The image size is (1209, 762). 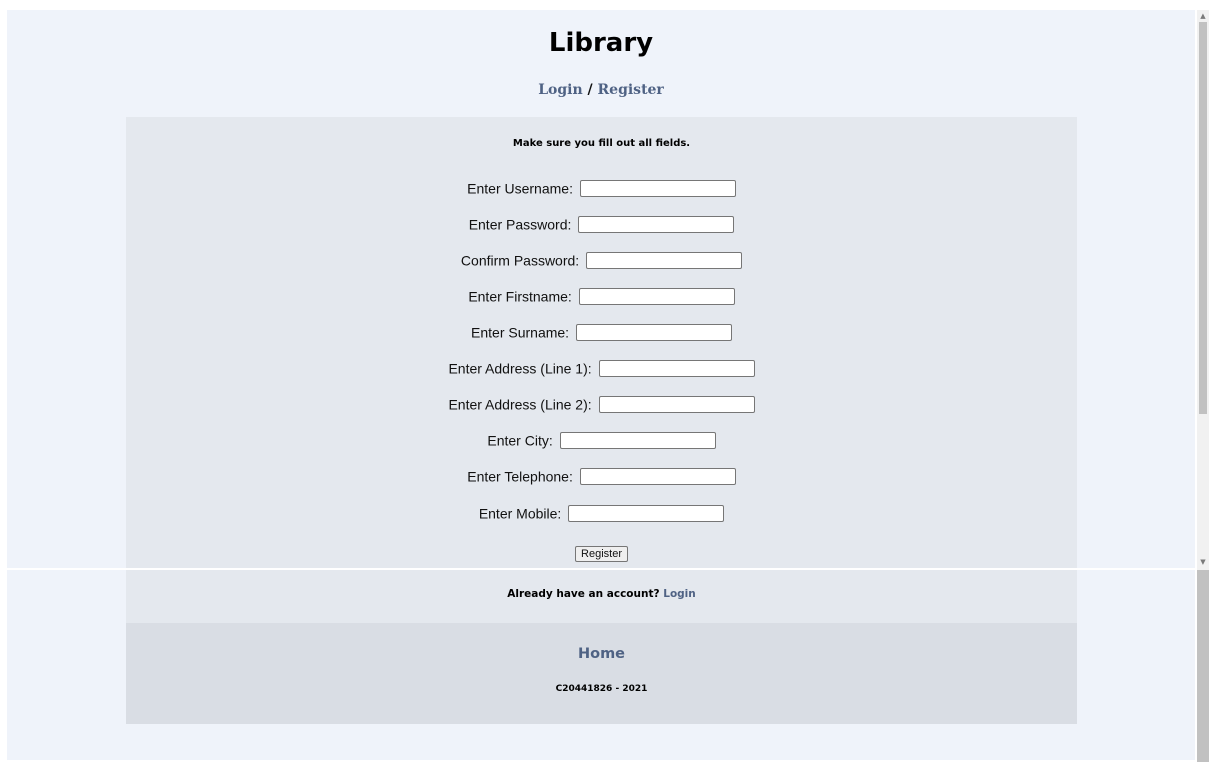 I want to click on scroll-up-arrow-icon: ▲, so click(x=1203, y=16).